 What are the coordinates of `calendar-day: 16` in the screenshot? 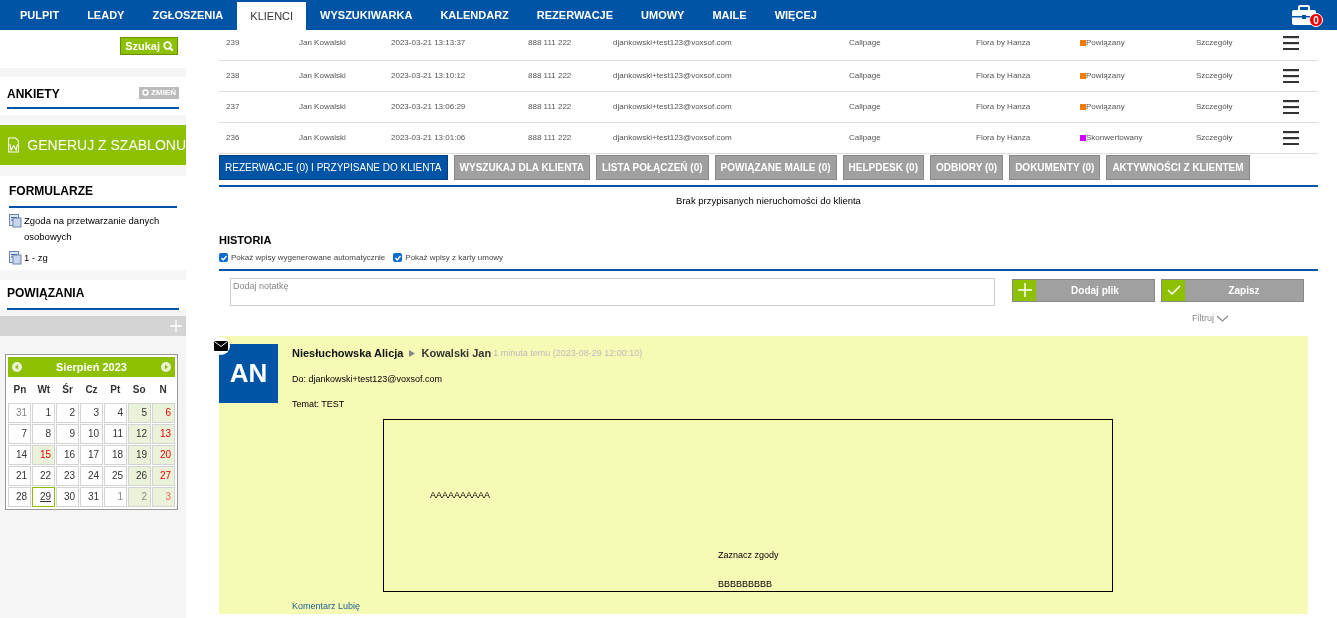 It's located at (67, 455).